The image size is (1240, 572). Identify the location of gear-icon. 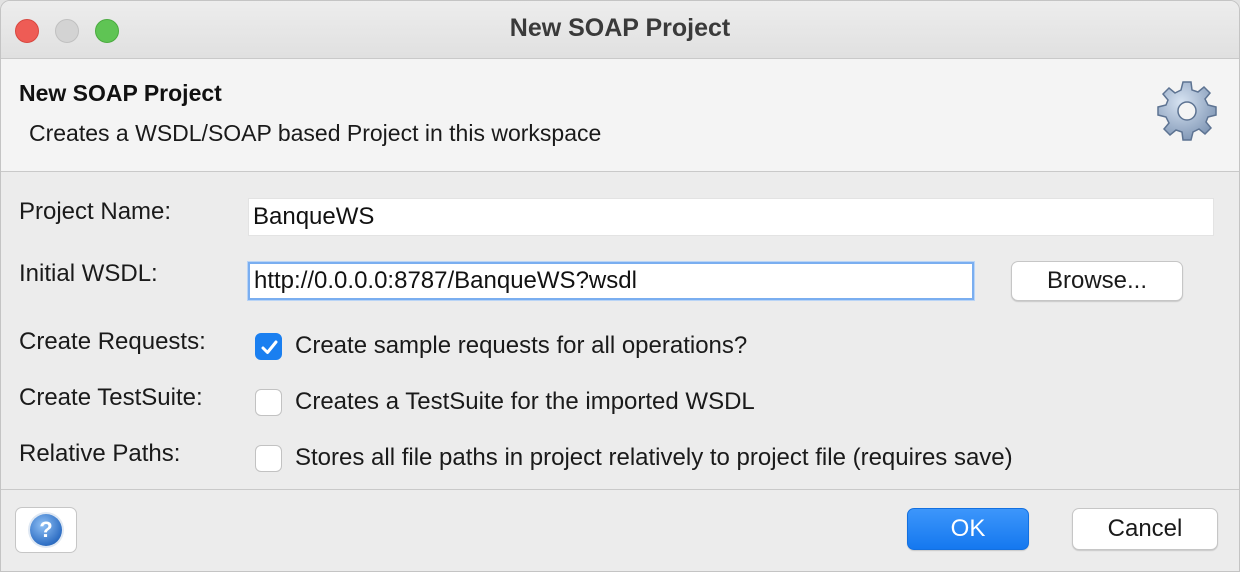
(1187, 111).